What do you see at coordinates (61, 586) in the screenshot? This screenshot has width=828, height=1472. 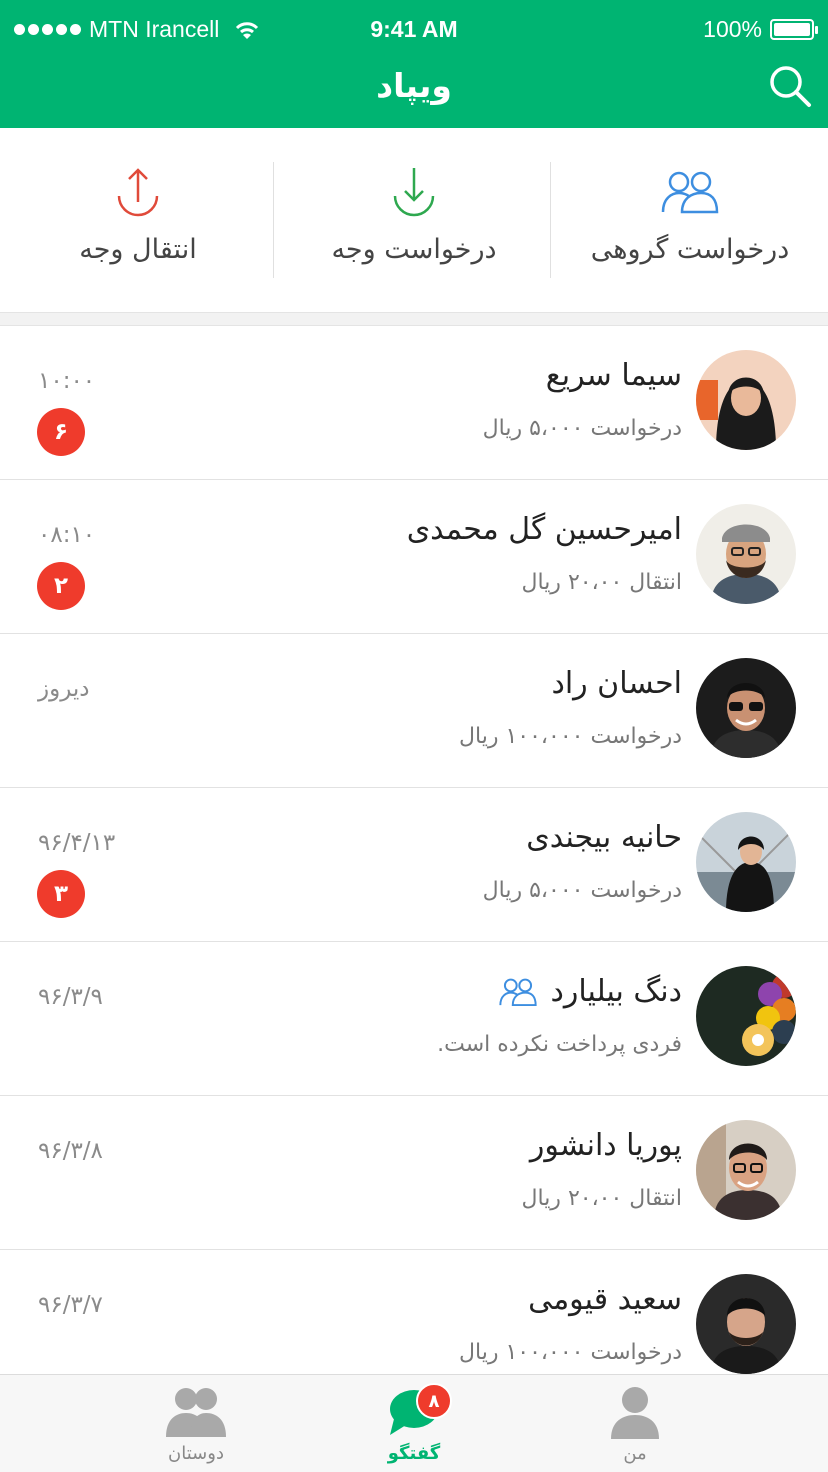 I see `unread-badge: ۲` at bounding box center [61, 586].